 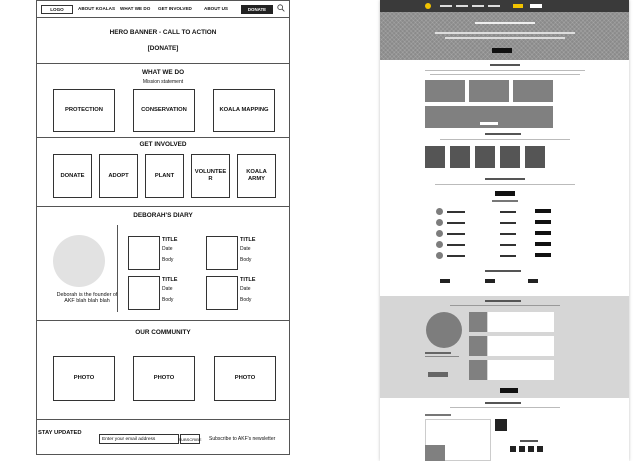 I want to click on mock-donate-button, so click(x=518, y=6).